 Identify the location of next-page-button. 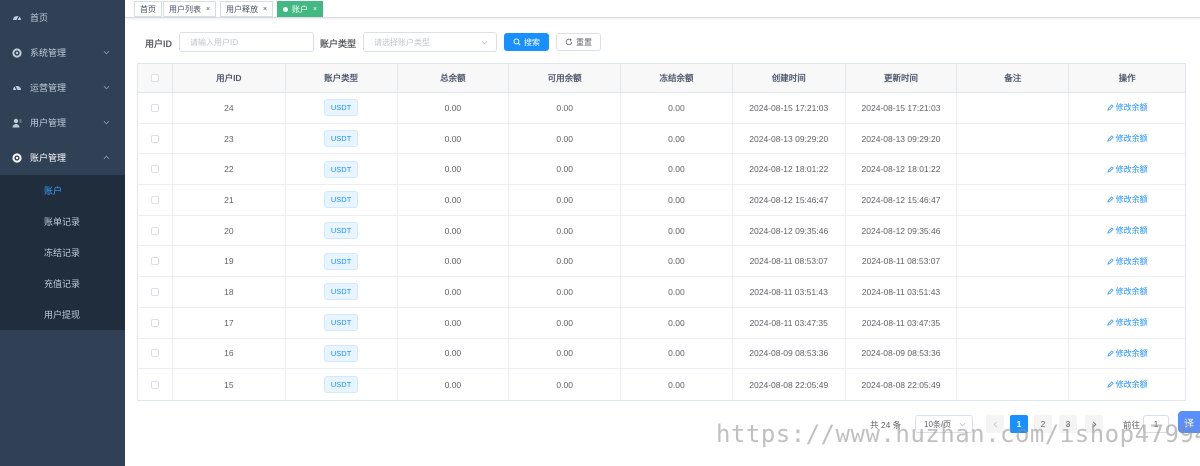
(1094, 424).